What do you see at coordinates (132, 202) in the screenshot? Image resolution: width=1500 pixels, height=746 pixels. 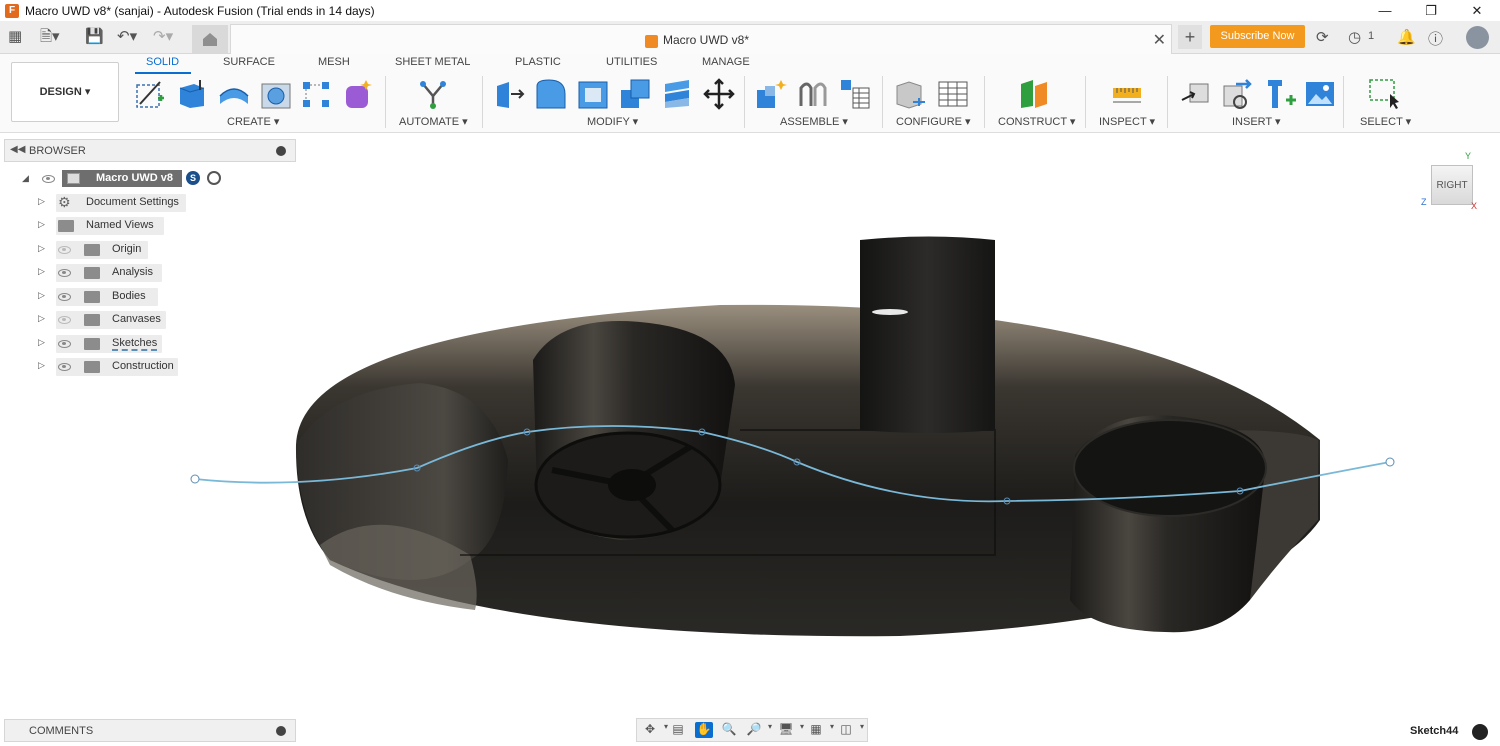 I see `browser-item-label: Document Settings` at bounding box center [132, 202].